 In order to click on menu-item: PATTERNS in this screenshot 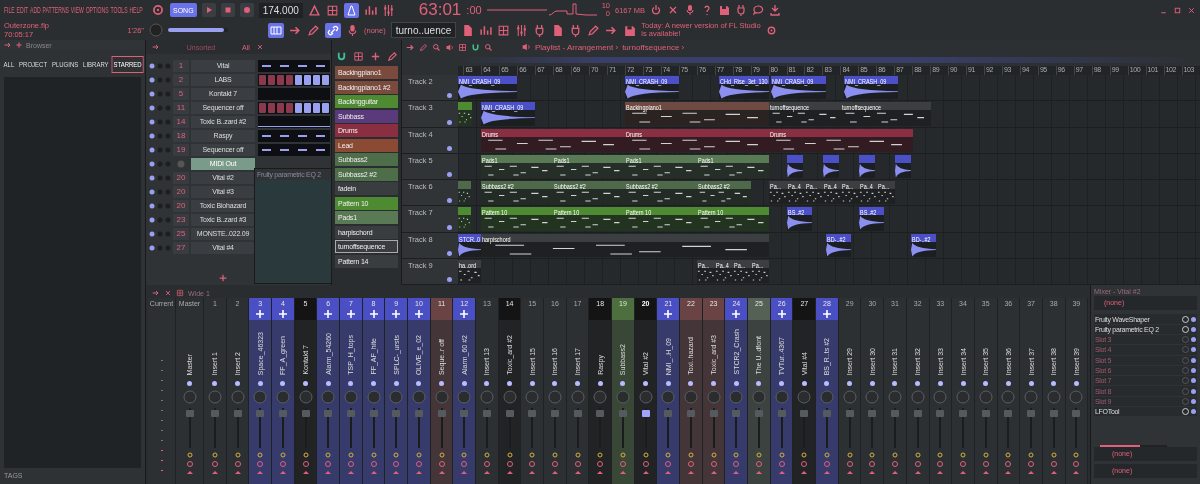, I will do `click(55, 10)`.